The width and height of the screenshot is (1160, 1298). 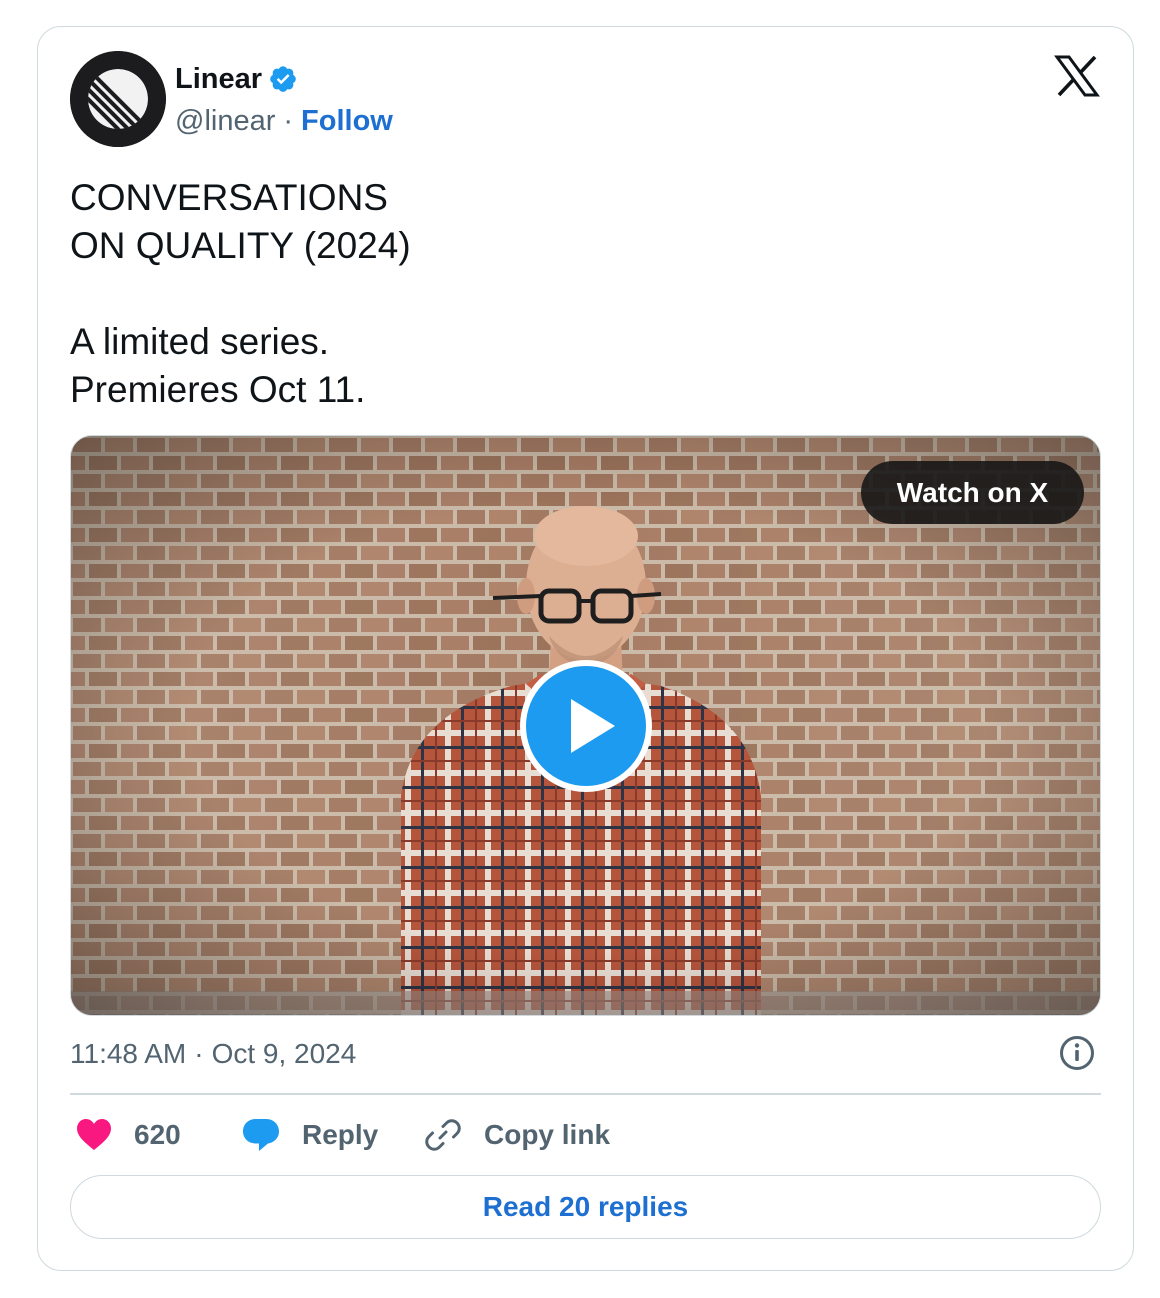 I want to click on like-button: 620, so click(x=128, y=1135).